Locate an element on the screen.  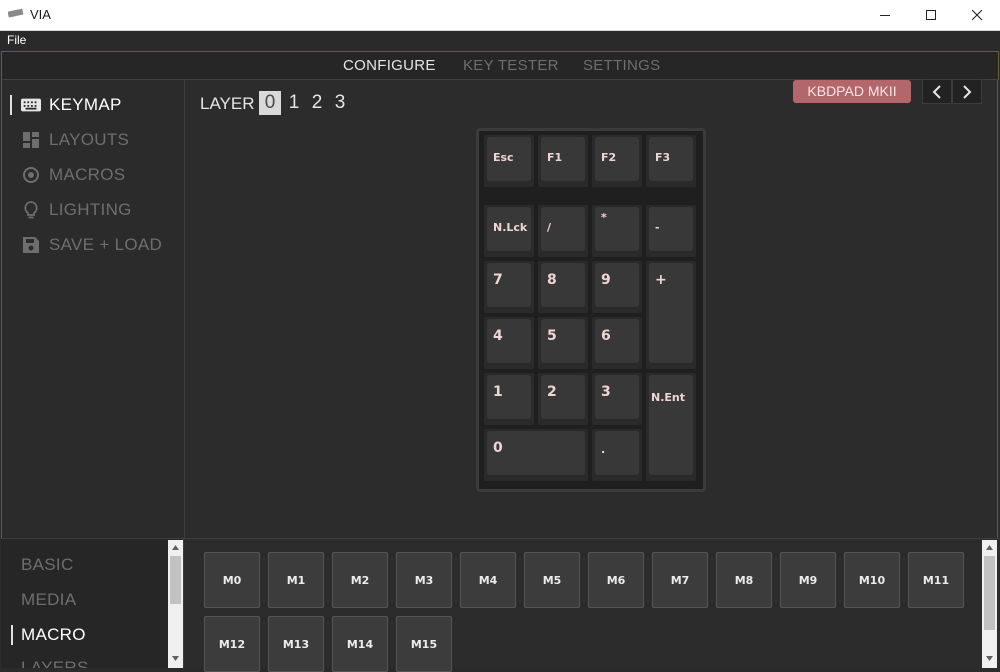
menu-bar: File is located at coordinates (500, 41).